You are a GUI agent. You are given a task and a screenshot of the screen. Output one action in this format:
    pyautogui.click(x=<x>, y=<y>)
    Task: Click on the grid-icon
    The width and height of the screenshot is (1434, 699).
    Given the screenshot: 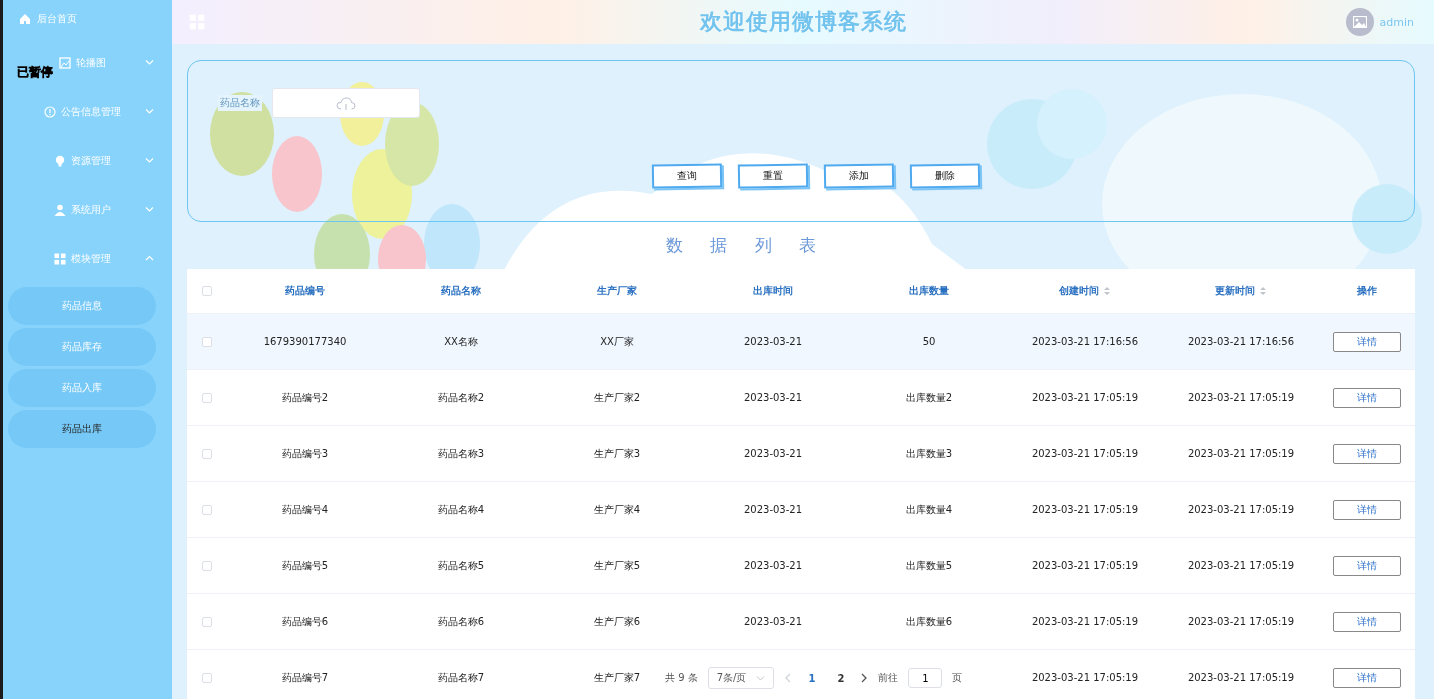 What is the action you would take?
    pyautogui.click(x=60, y=258)
    